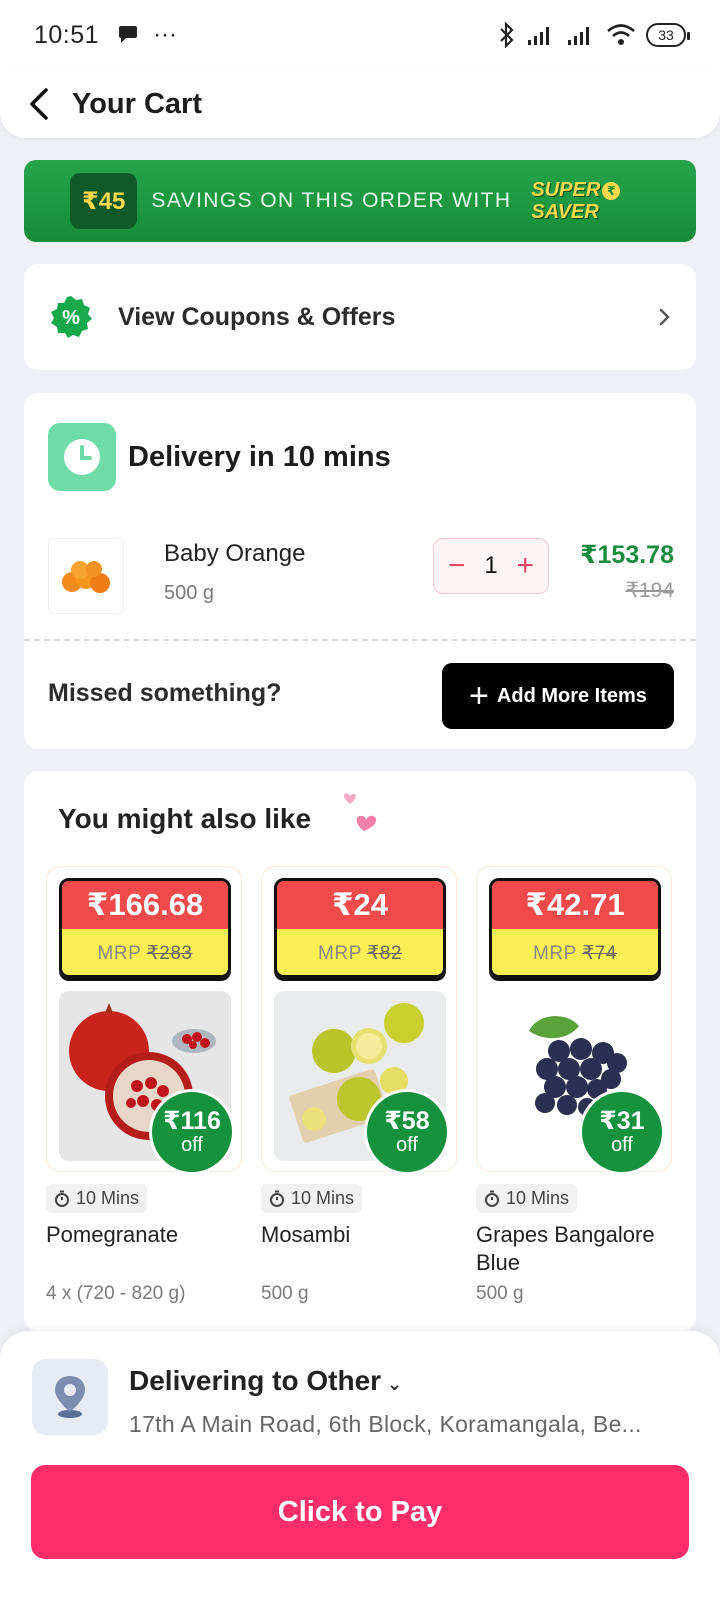  I want to click on page-title: Your Cart, so click(137, 103).